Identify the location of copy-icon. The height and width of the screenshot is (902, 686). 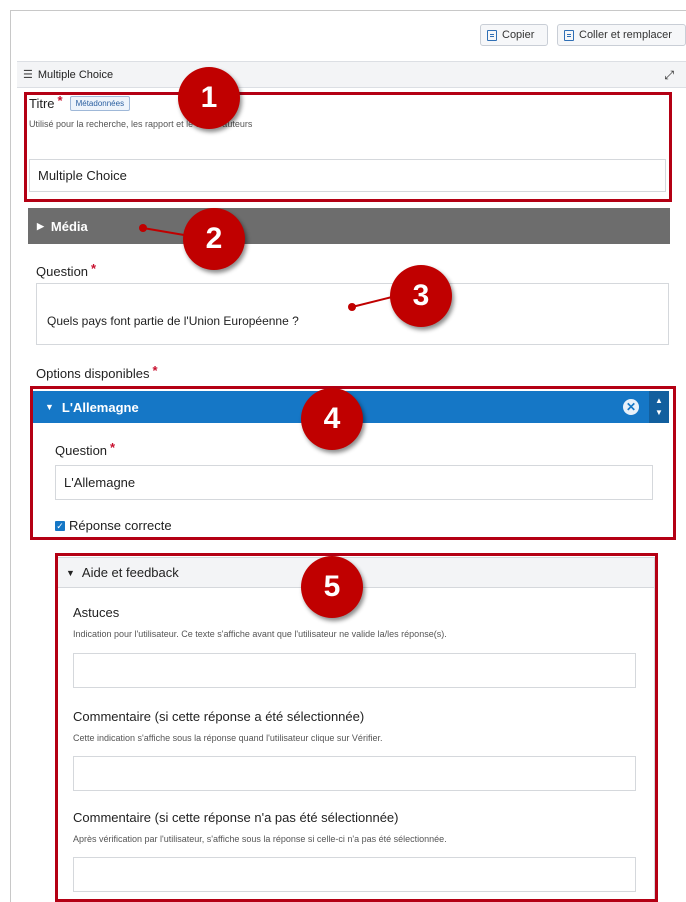
(492, 35).